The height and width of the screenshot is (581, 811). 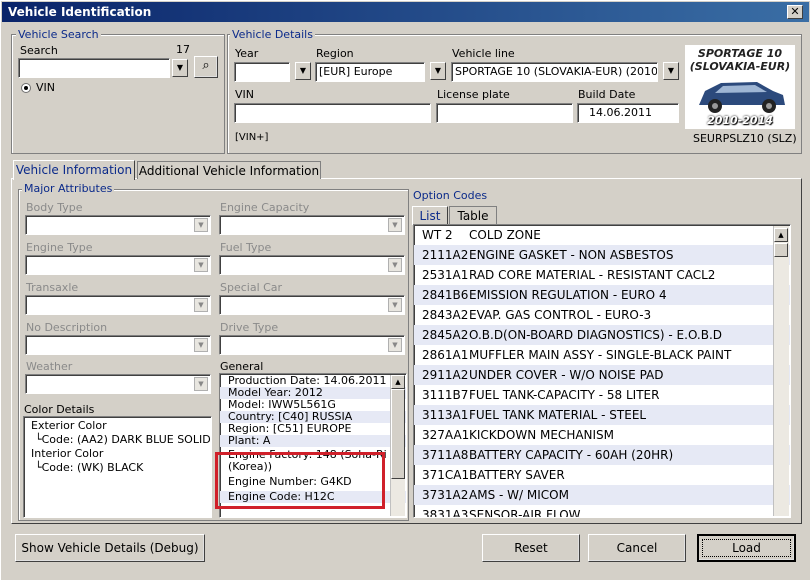 I want to click on vehicle-details-label: Vehicle Details, so click(x=272, y=34).